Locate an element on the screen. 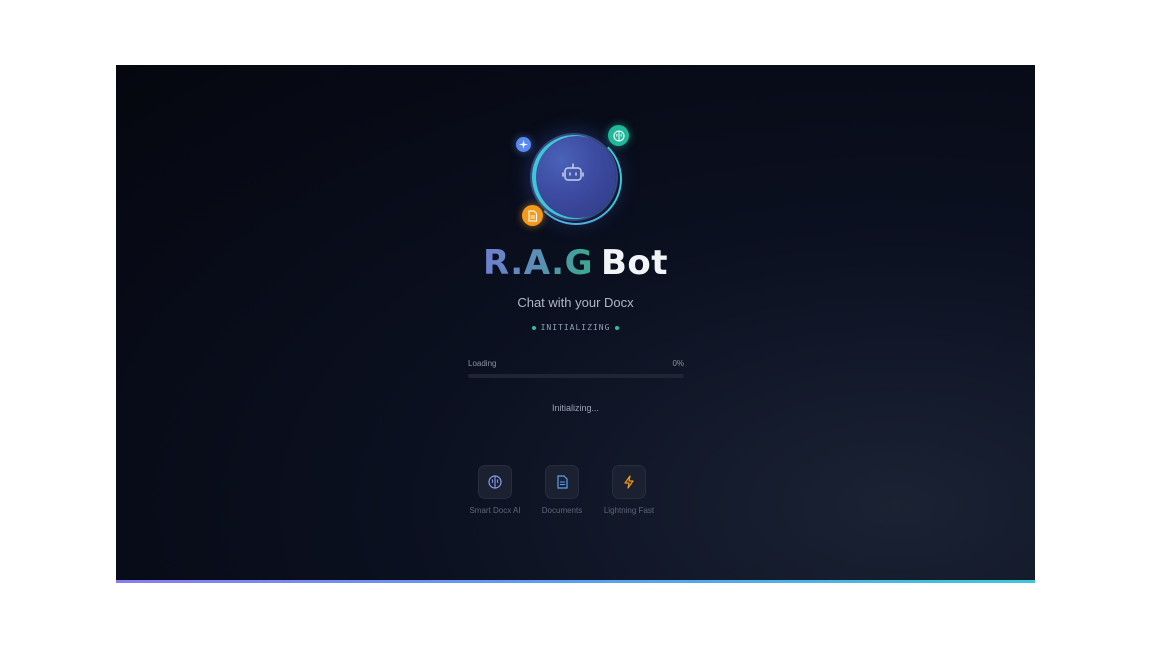 The image size is (1152, 648). app-subtitle: Chat with your Docx is located at coordinates (575, 302).